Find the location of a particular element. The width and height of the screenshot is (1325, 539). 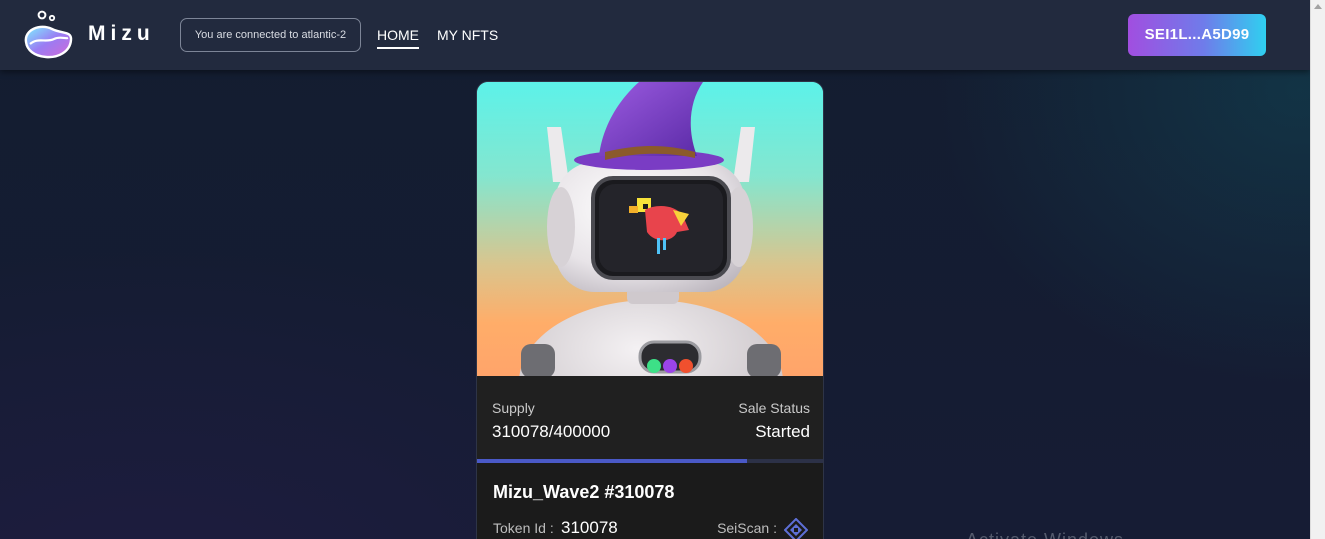

nft-robot-image is located at coordinates (650, 229).